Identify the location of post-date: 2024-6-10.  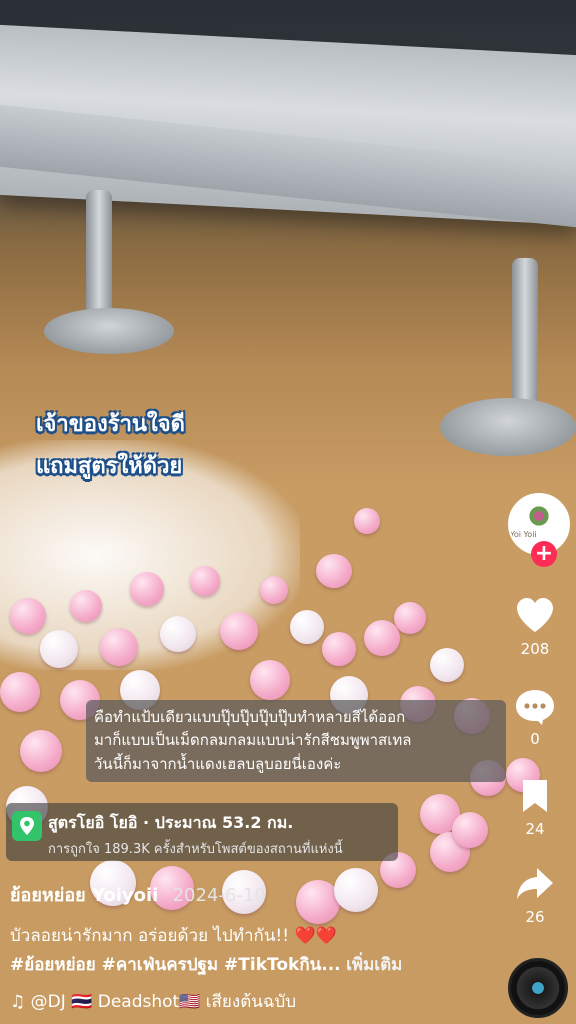
(219, 895).